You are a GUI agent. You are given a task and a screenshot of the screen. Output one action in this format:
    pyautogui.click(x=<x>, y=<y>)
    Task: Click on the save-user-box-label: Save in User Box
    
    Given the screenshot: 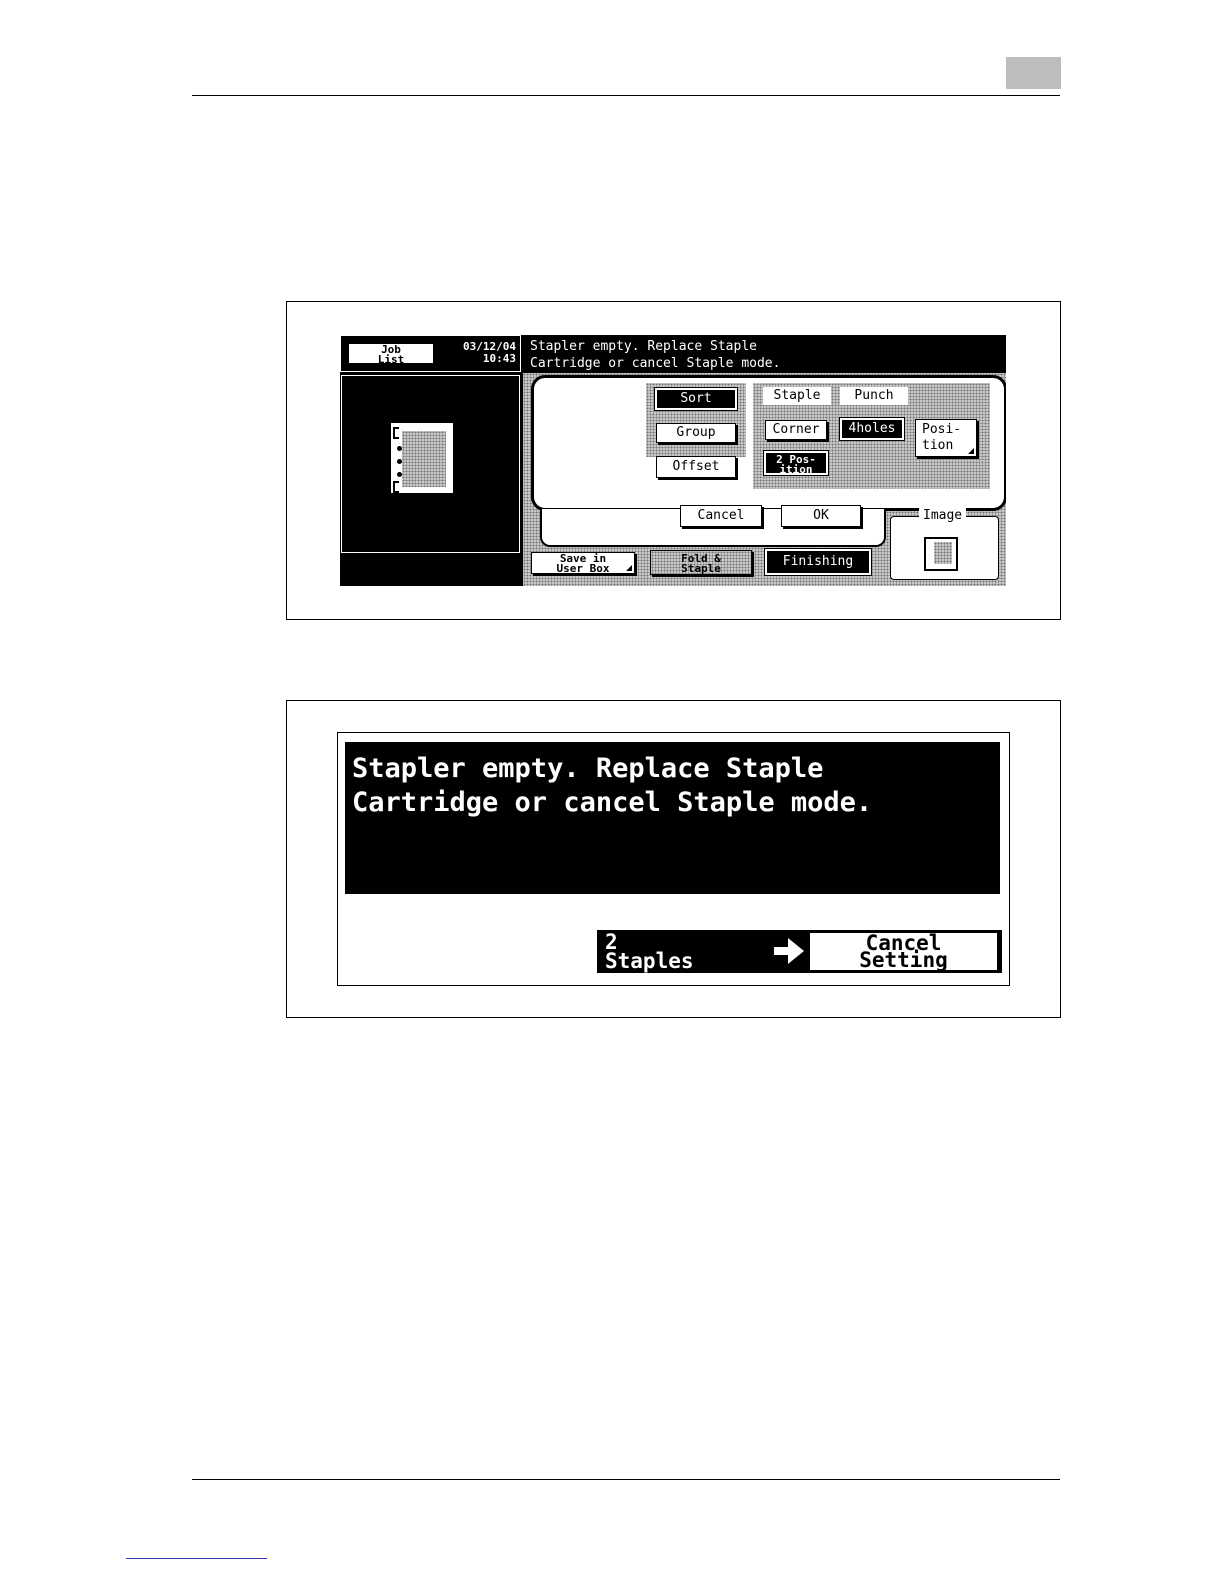 What is the action you would take?
    pyautogui.click(x=583, y=563)
    